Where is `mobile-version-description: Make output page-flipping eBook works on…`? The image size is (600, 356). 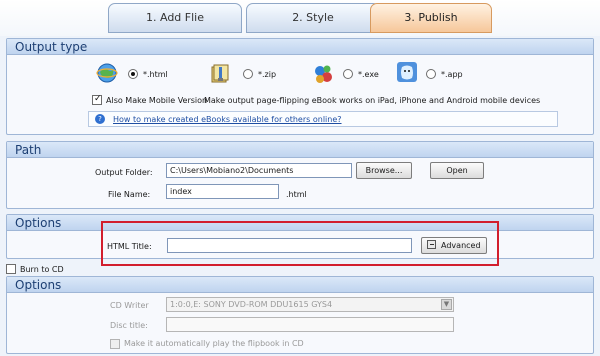 mobile-version-description: Make output page-flipping eBook works on… is located at coordinates (372, 100).